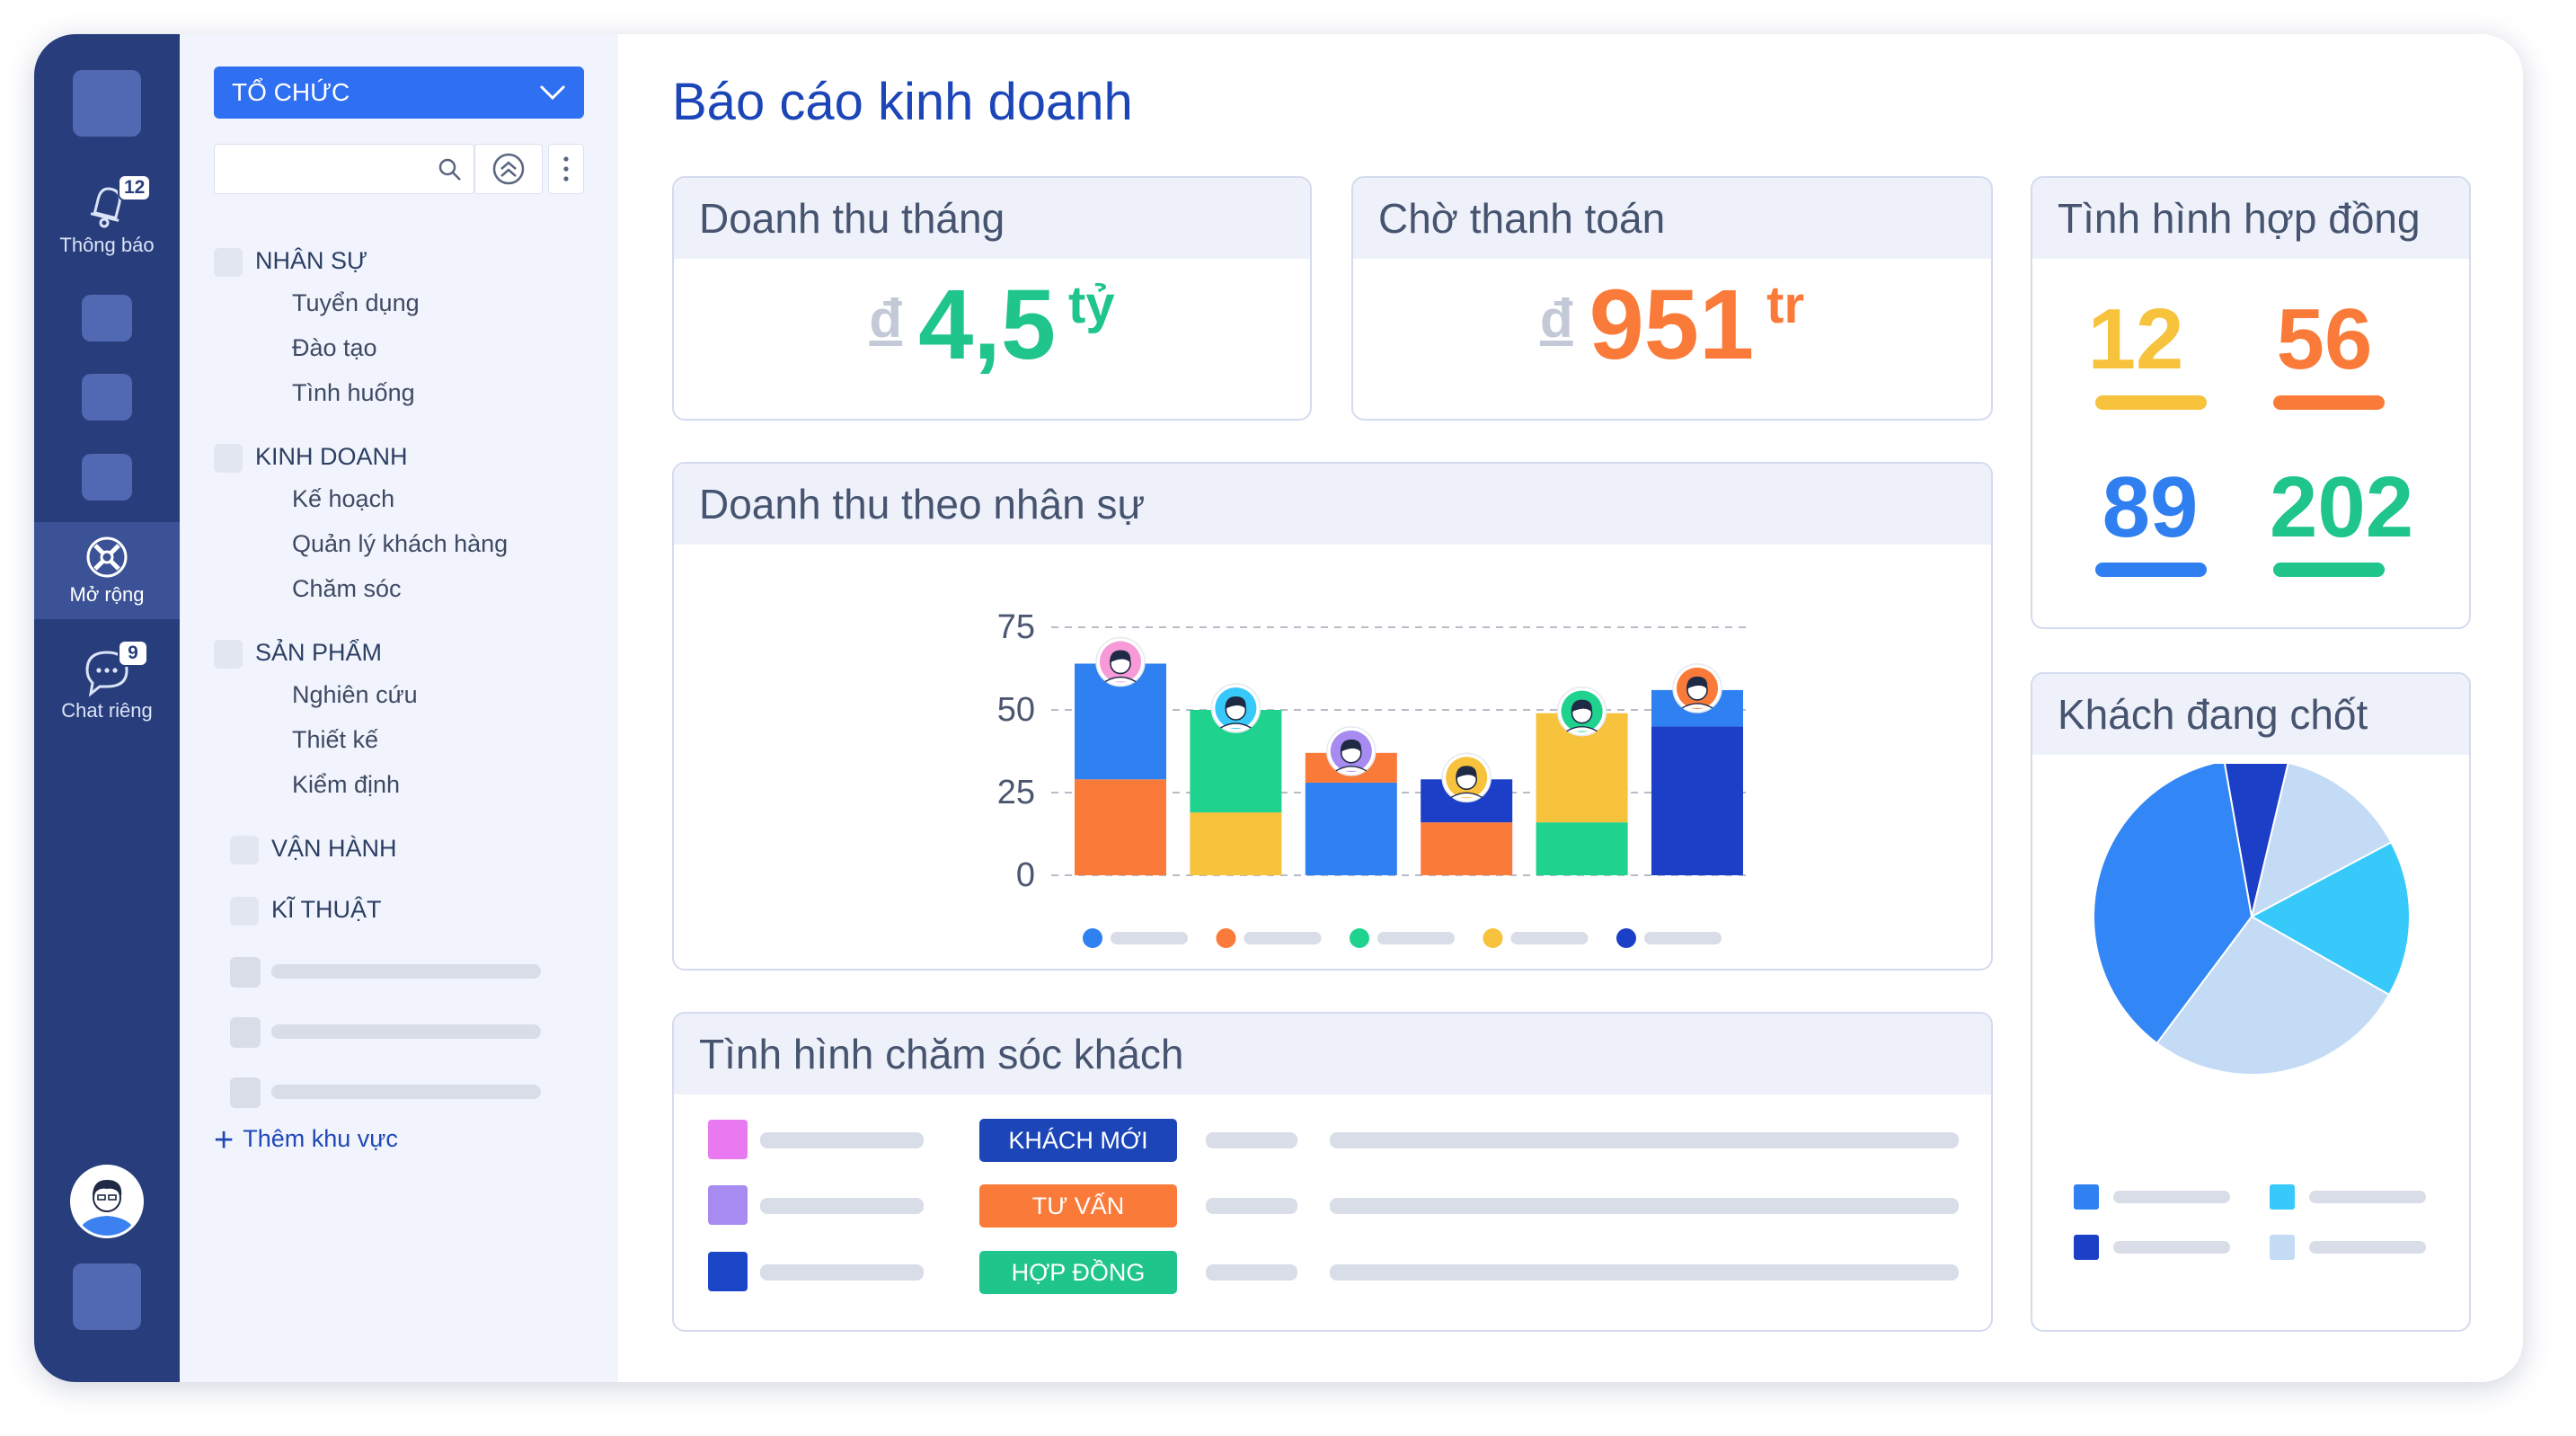  What do you see at coordinates (508, 169) in the screenshot?
I see `collapse-button` at bounding box center [508, 169].